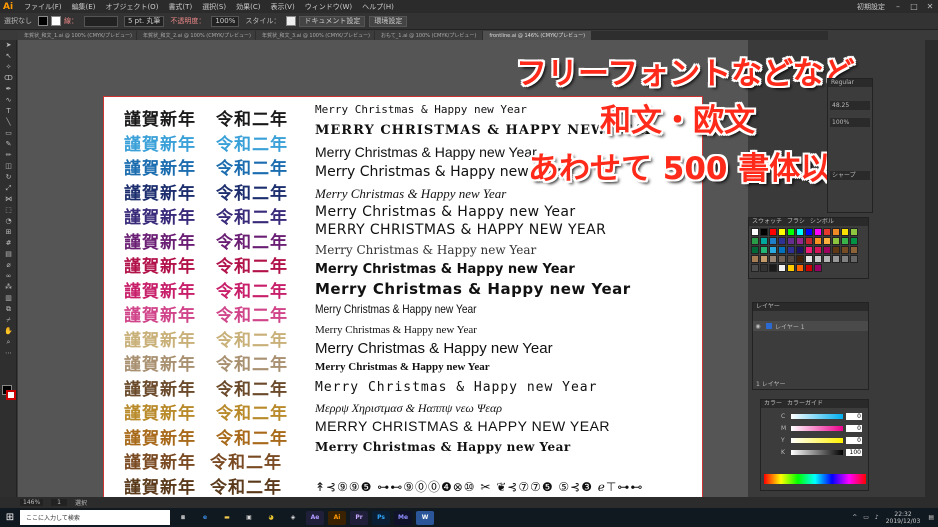 The image size is (938, 527). Describe the element at coordinates (337, 517) in the screenshot. I see `illustrator-taskbar-icon: Ai` at that location.